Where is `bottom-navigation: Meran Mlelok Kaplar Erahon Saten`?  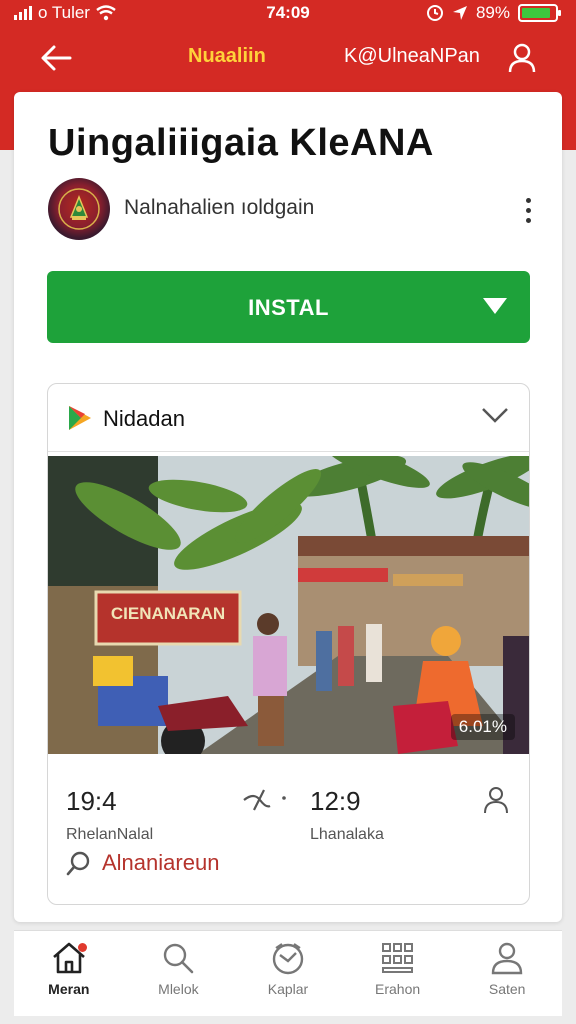
bottom-navigation: Meran Mlelok Kaplar Erahon Saten is located at coordinates (288, 973).